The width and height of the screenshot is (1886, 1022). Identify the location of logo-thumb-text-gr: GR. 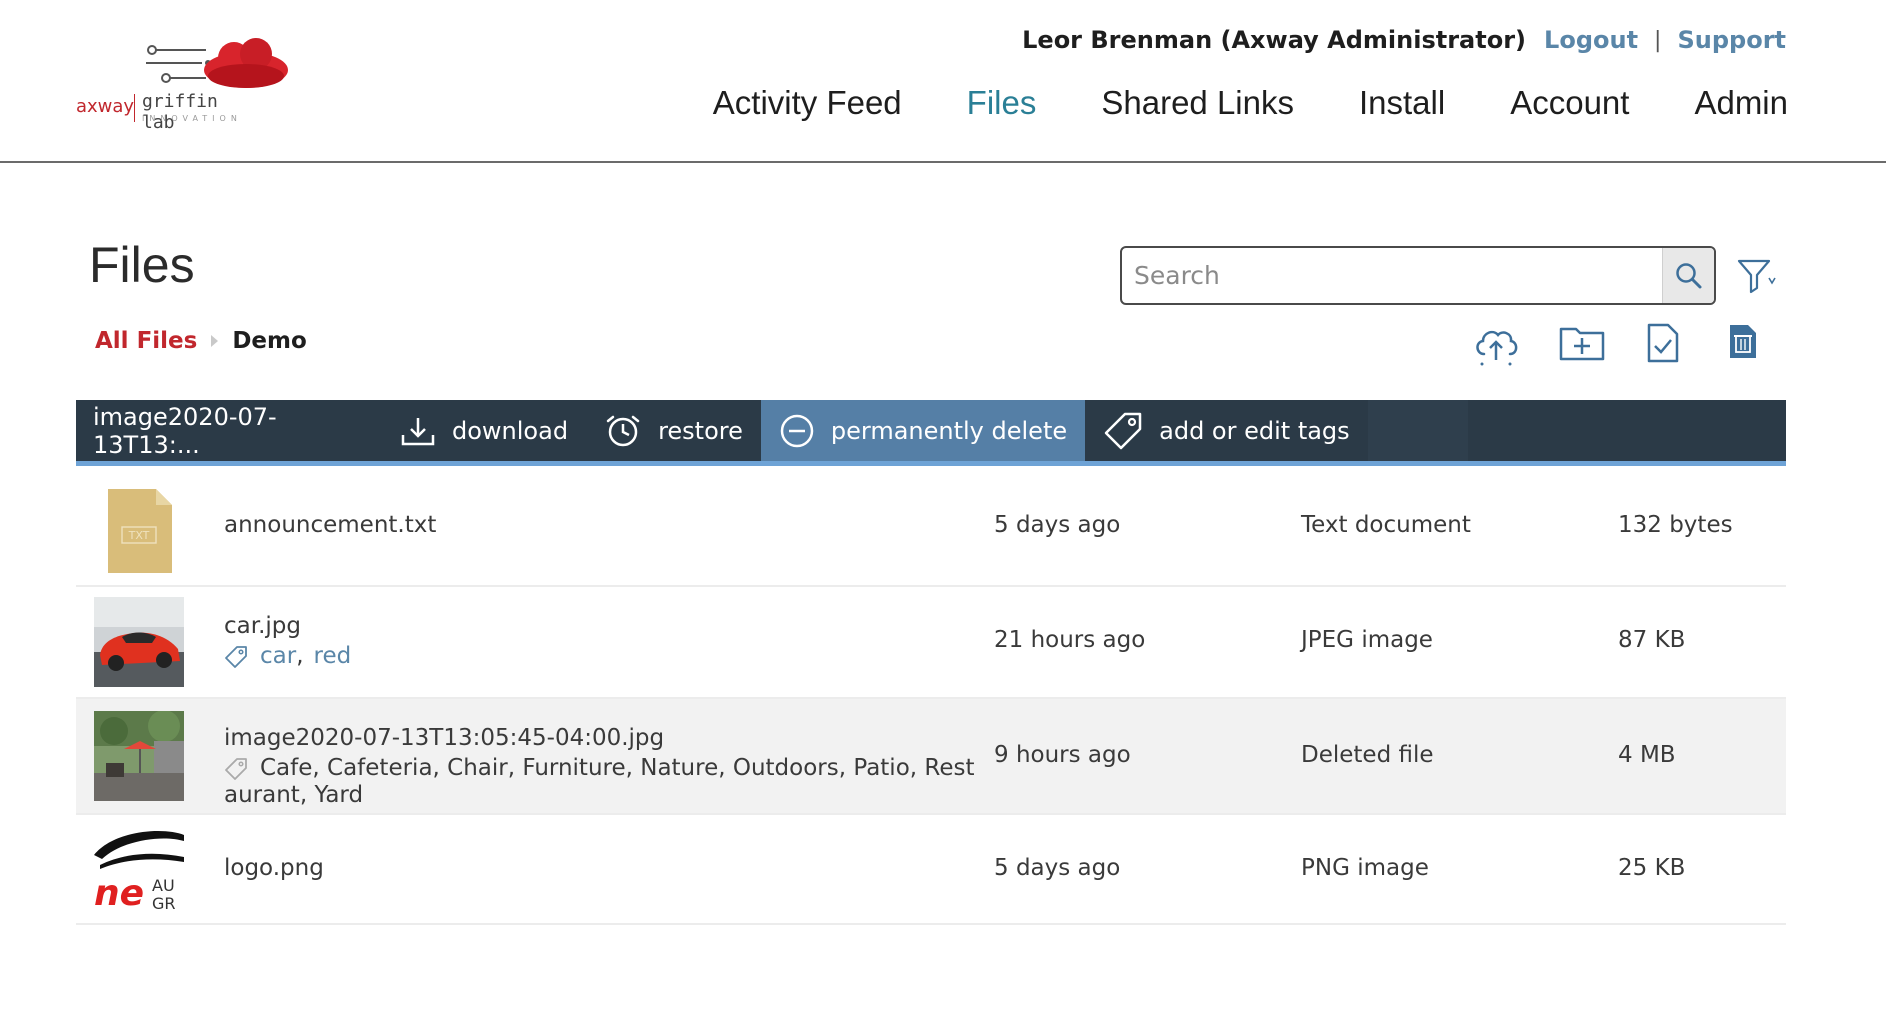
(164, 903).